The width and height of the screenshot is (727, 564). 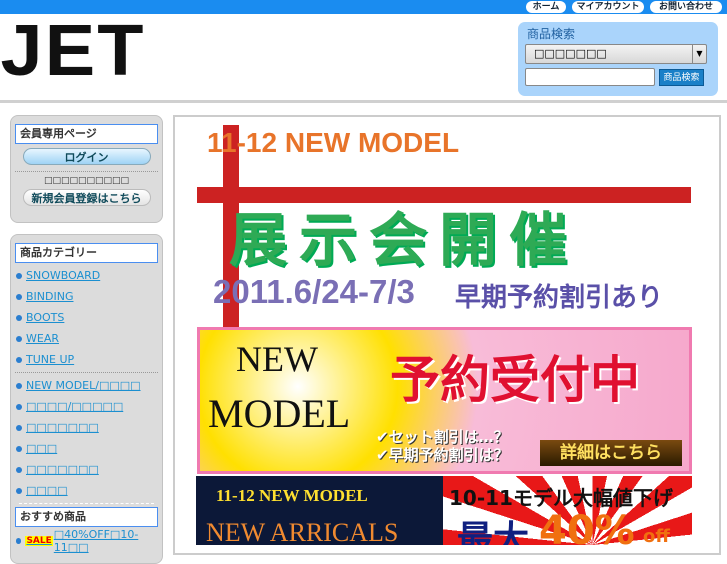 What do you see at coordinates (493, 532) in the screenshot?
I see `banner-max: 最大` at bounding box center [493, 532].